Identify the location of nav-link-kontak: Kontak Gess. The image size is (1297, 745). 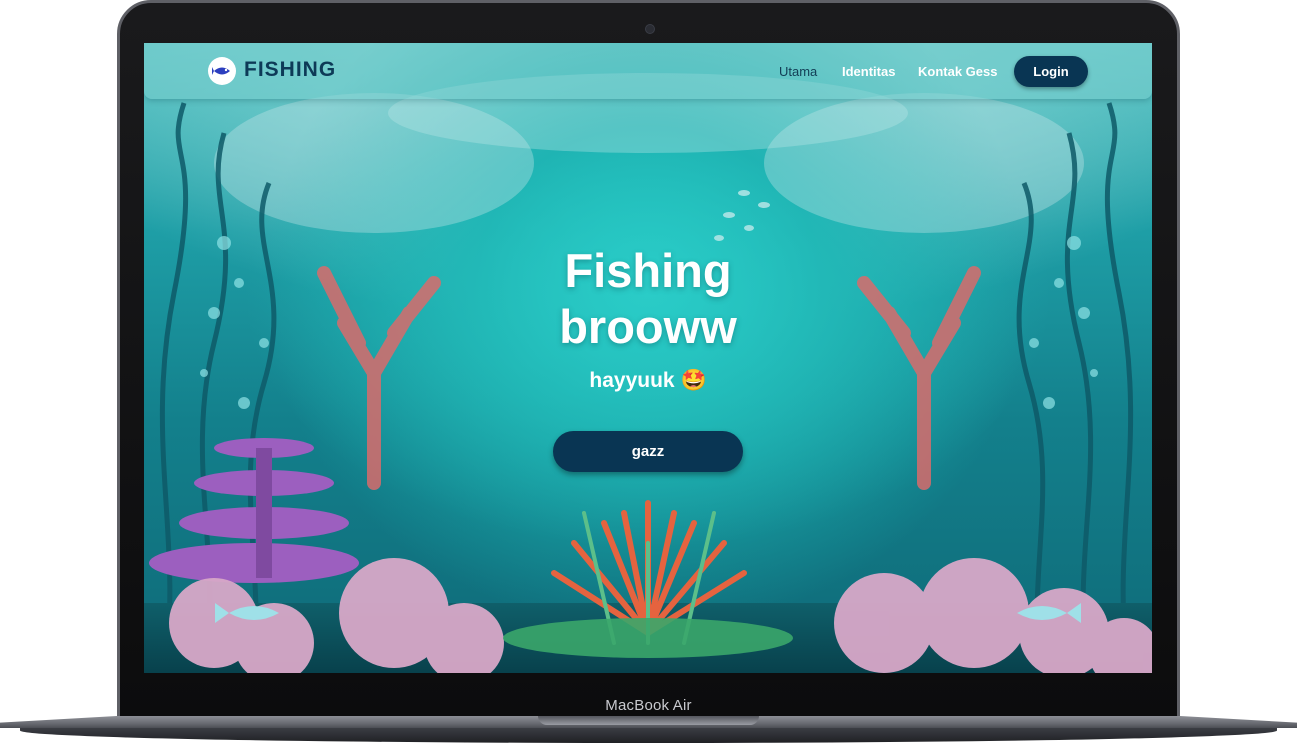
(957, 71).